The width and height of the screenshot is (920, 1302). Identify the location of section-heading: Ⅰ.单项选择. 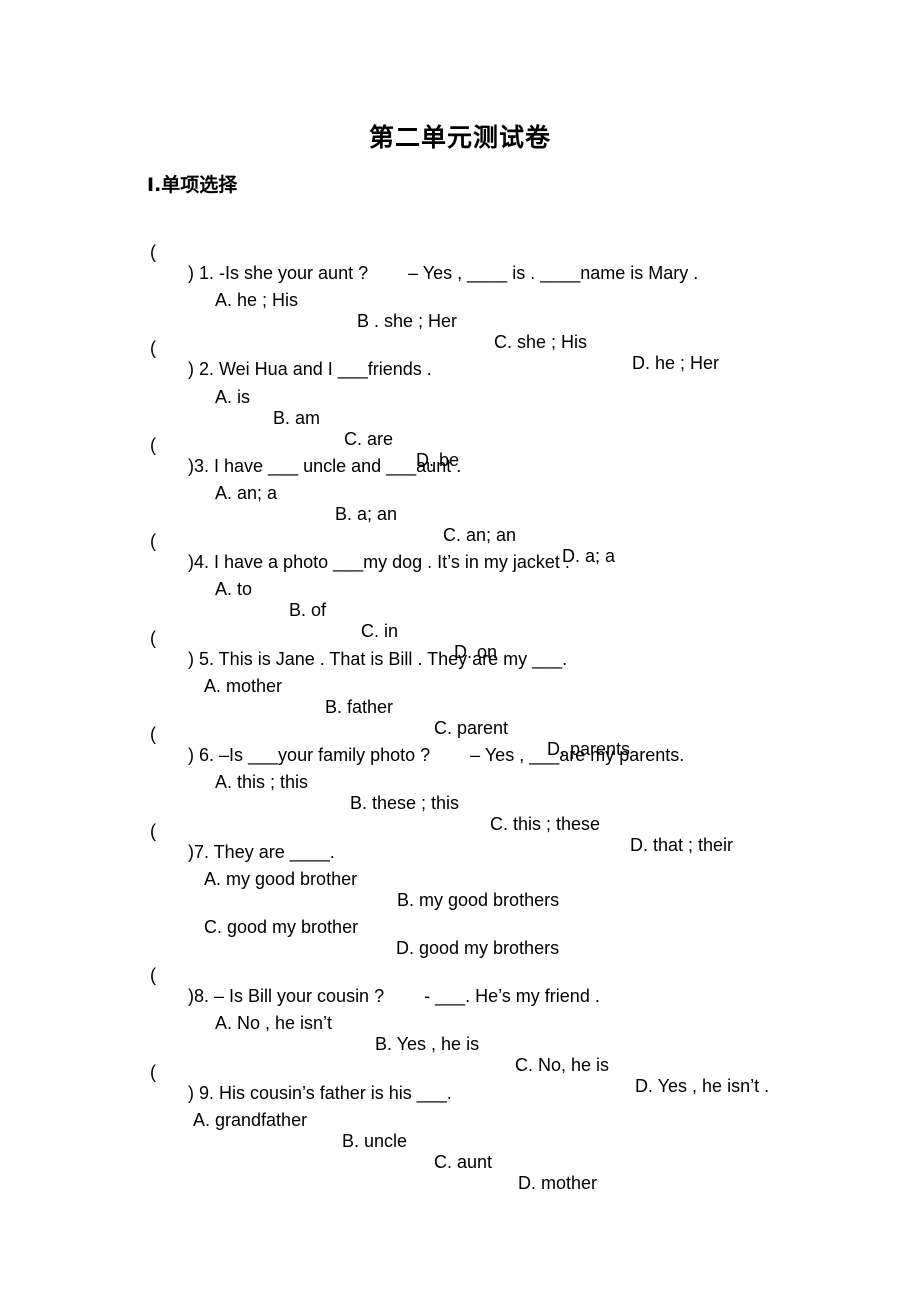
(192, 185).